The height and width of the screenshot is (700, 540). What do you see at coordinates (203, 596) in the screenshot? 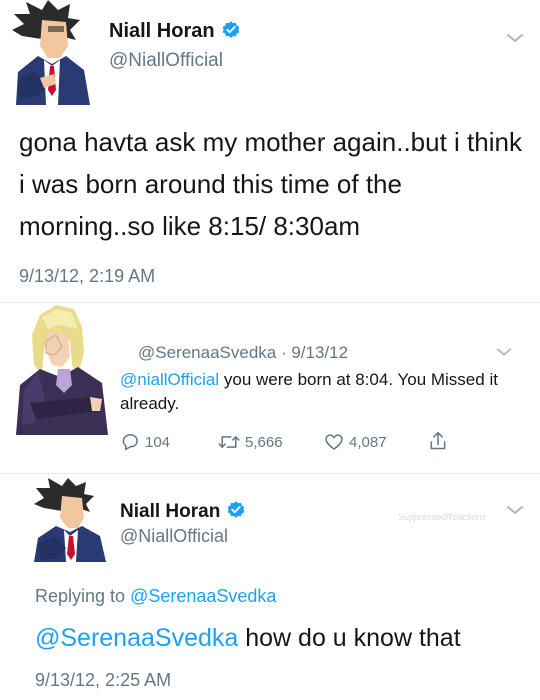
I see `replying-to-handle: @SerenaaSvedka` at bounding box center [203, 596].